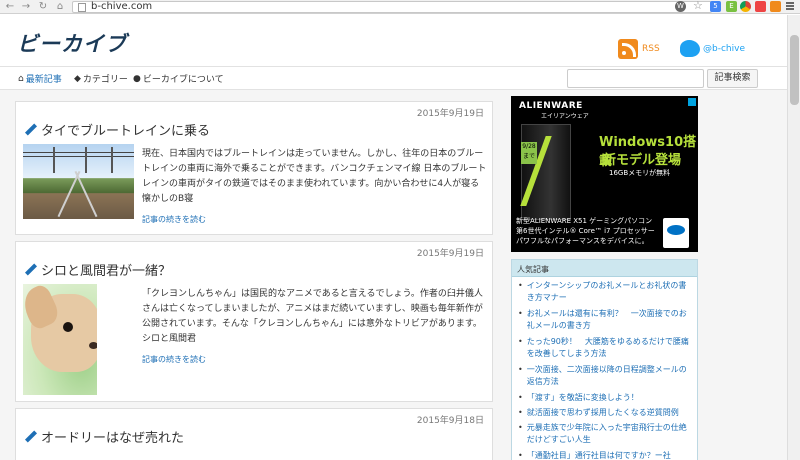  What do you see at coordinates (731, 6) in the screenshot?
I see `evernote-icon: E` at bounding box center [731, 6].